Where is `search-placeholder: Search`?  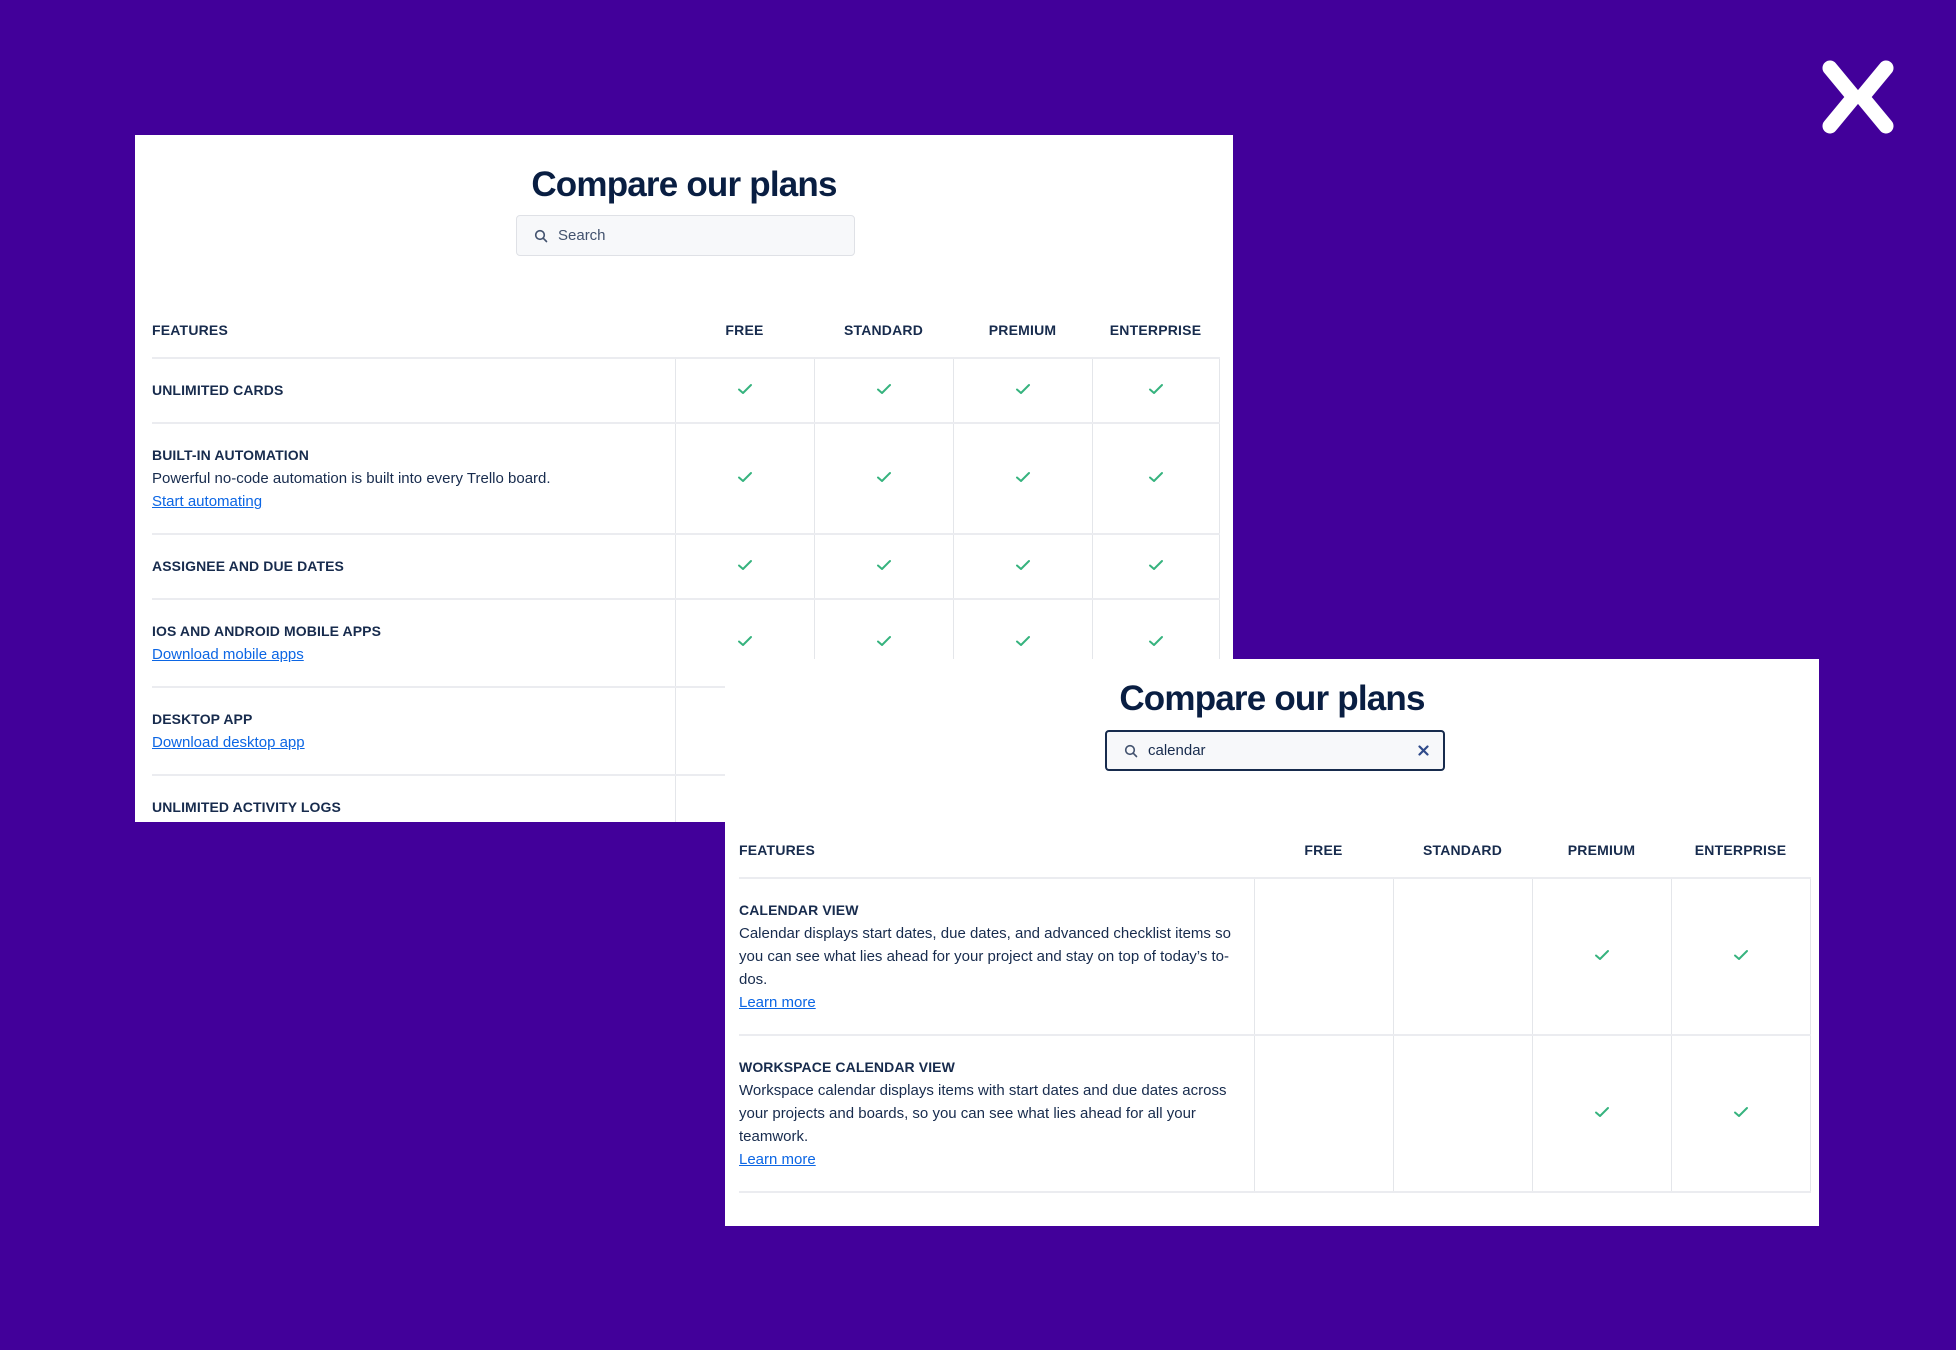 search-placeholder: Search is located at coordinates (582, 235).